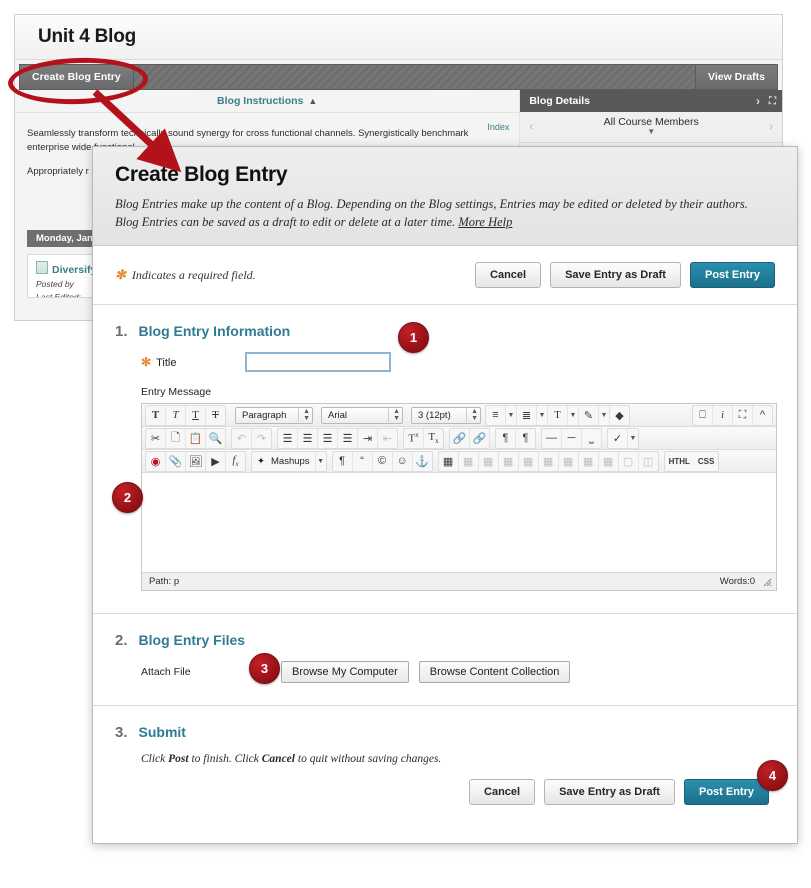 The height and width of the screenshot is (888, 811). Describe the element at coordinates (549, 461) in the screenshot. I see `insert-column-before-icon: ▦` at that location.